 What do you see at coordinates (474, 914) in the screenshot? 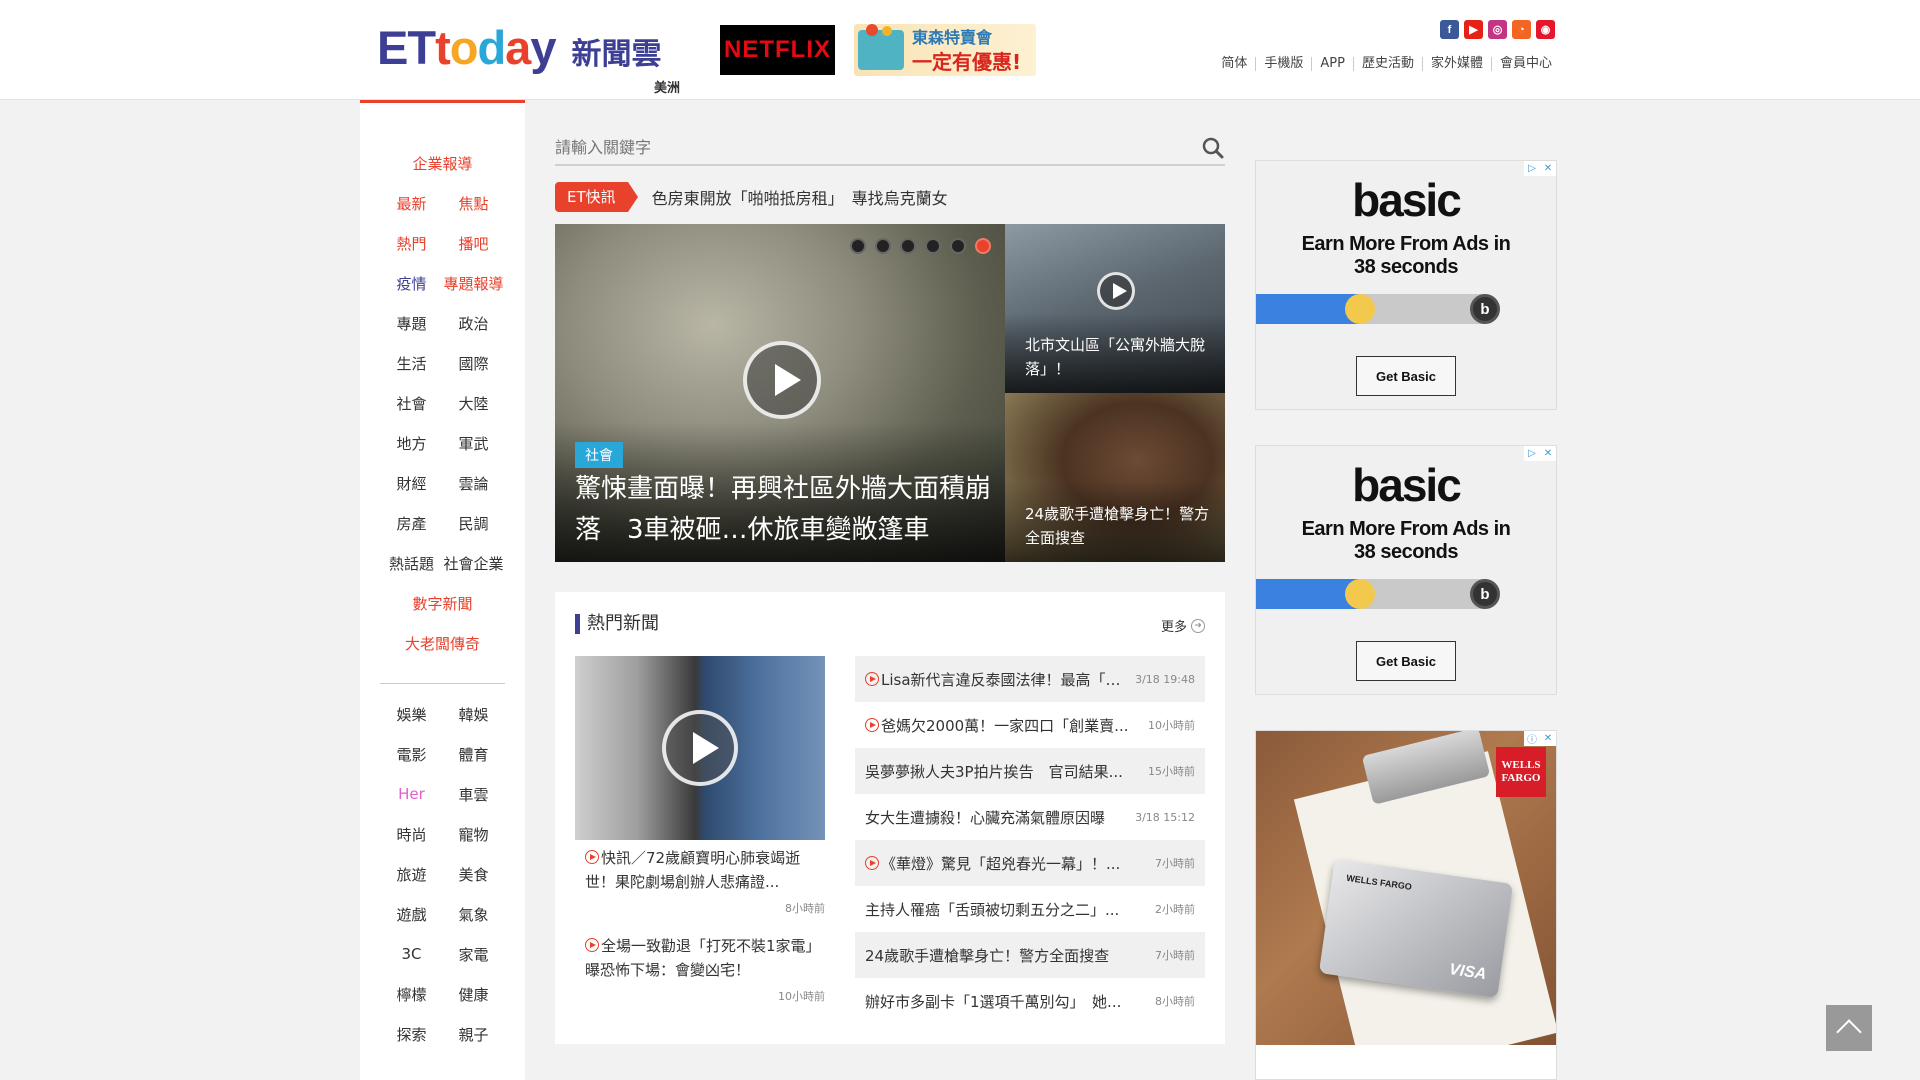
I see `nav-item: 氣象` at bounding box center [474, 914].